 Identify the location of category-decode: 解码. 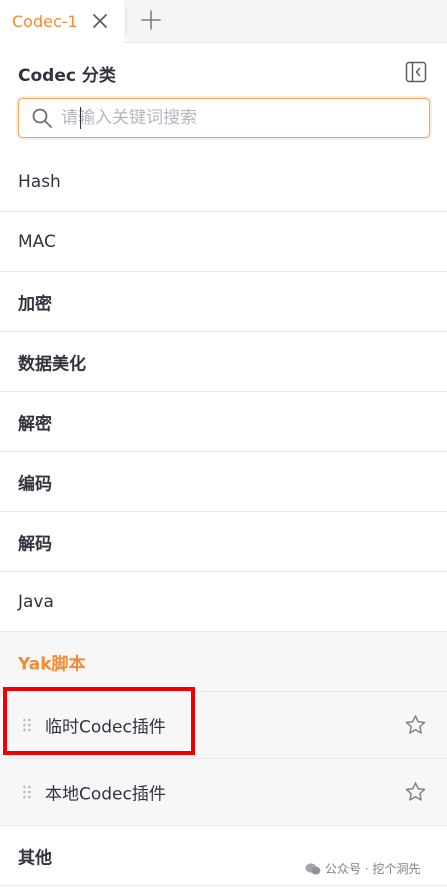
(223, 542).